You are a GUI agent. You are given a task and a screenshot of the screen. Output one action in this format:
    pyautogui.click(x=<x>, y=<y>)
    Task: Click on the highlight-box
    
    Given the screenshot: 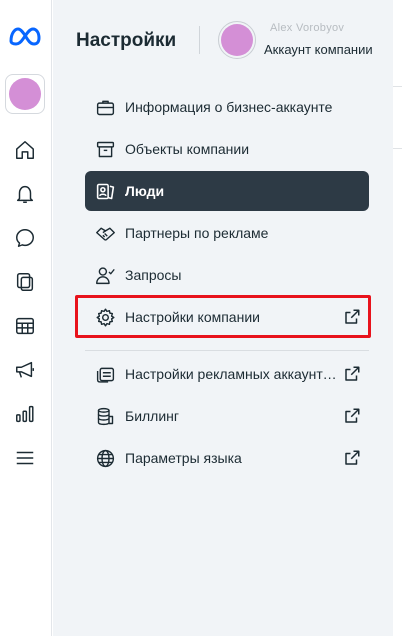 What is the action you would take?
    pyautogui.click(x=223, y=316)
    